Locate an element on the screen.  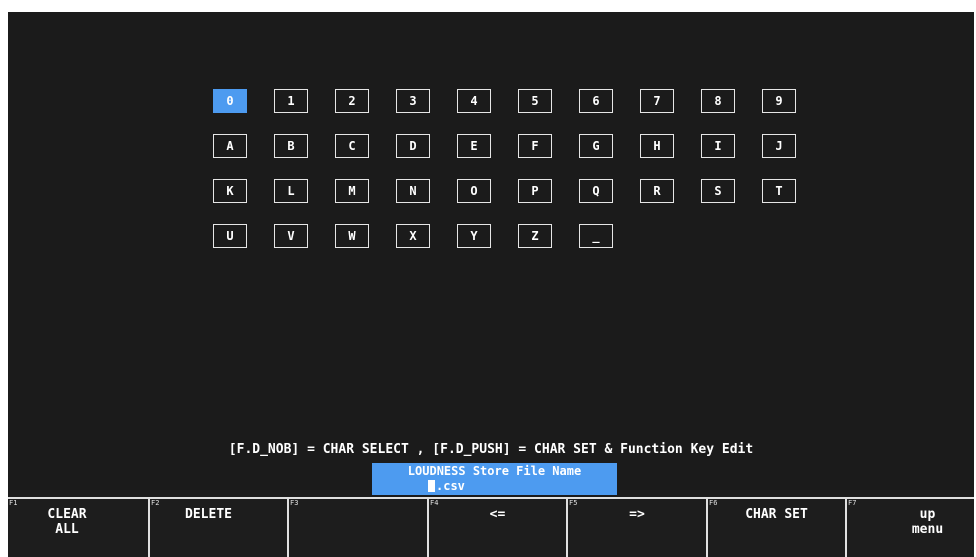
text-cursor is located at coordinates (431, 486).